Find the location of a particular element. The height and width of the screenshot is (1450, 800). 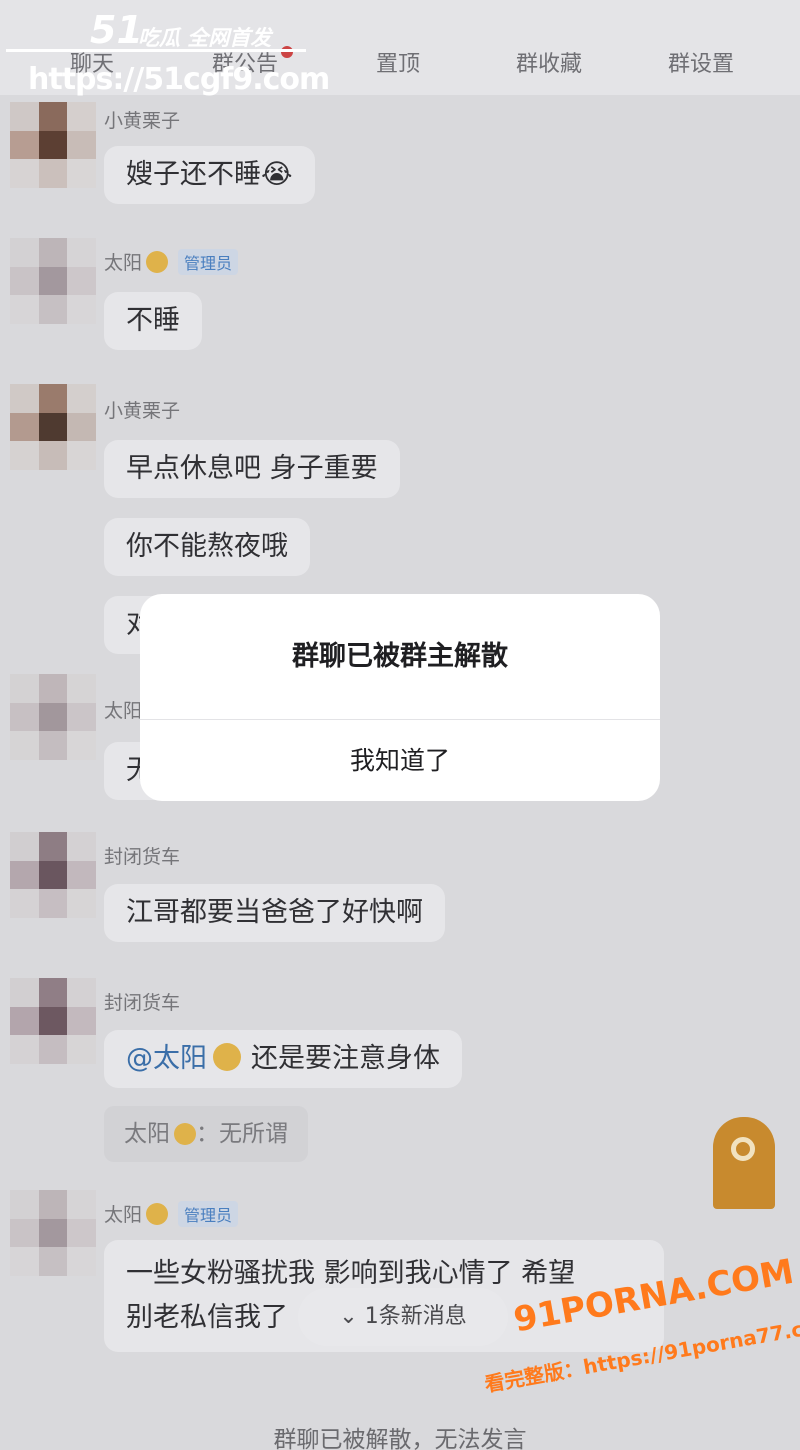

message-bubble: 不睡 is located at coordinates (153, 321).